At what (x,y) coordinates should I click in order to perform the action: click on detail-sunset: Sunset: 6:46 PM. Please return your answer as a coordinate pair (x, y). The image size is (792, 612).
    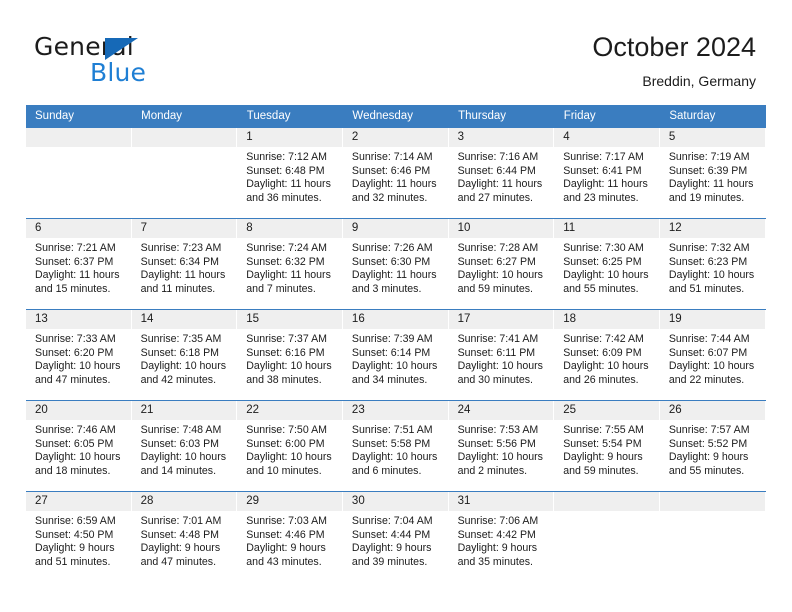
    Looking at the image, I should click on (391, 170).